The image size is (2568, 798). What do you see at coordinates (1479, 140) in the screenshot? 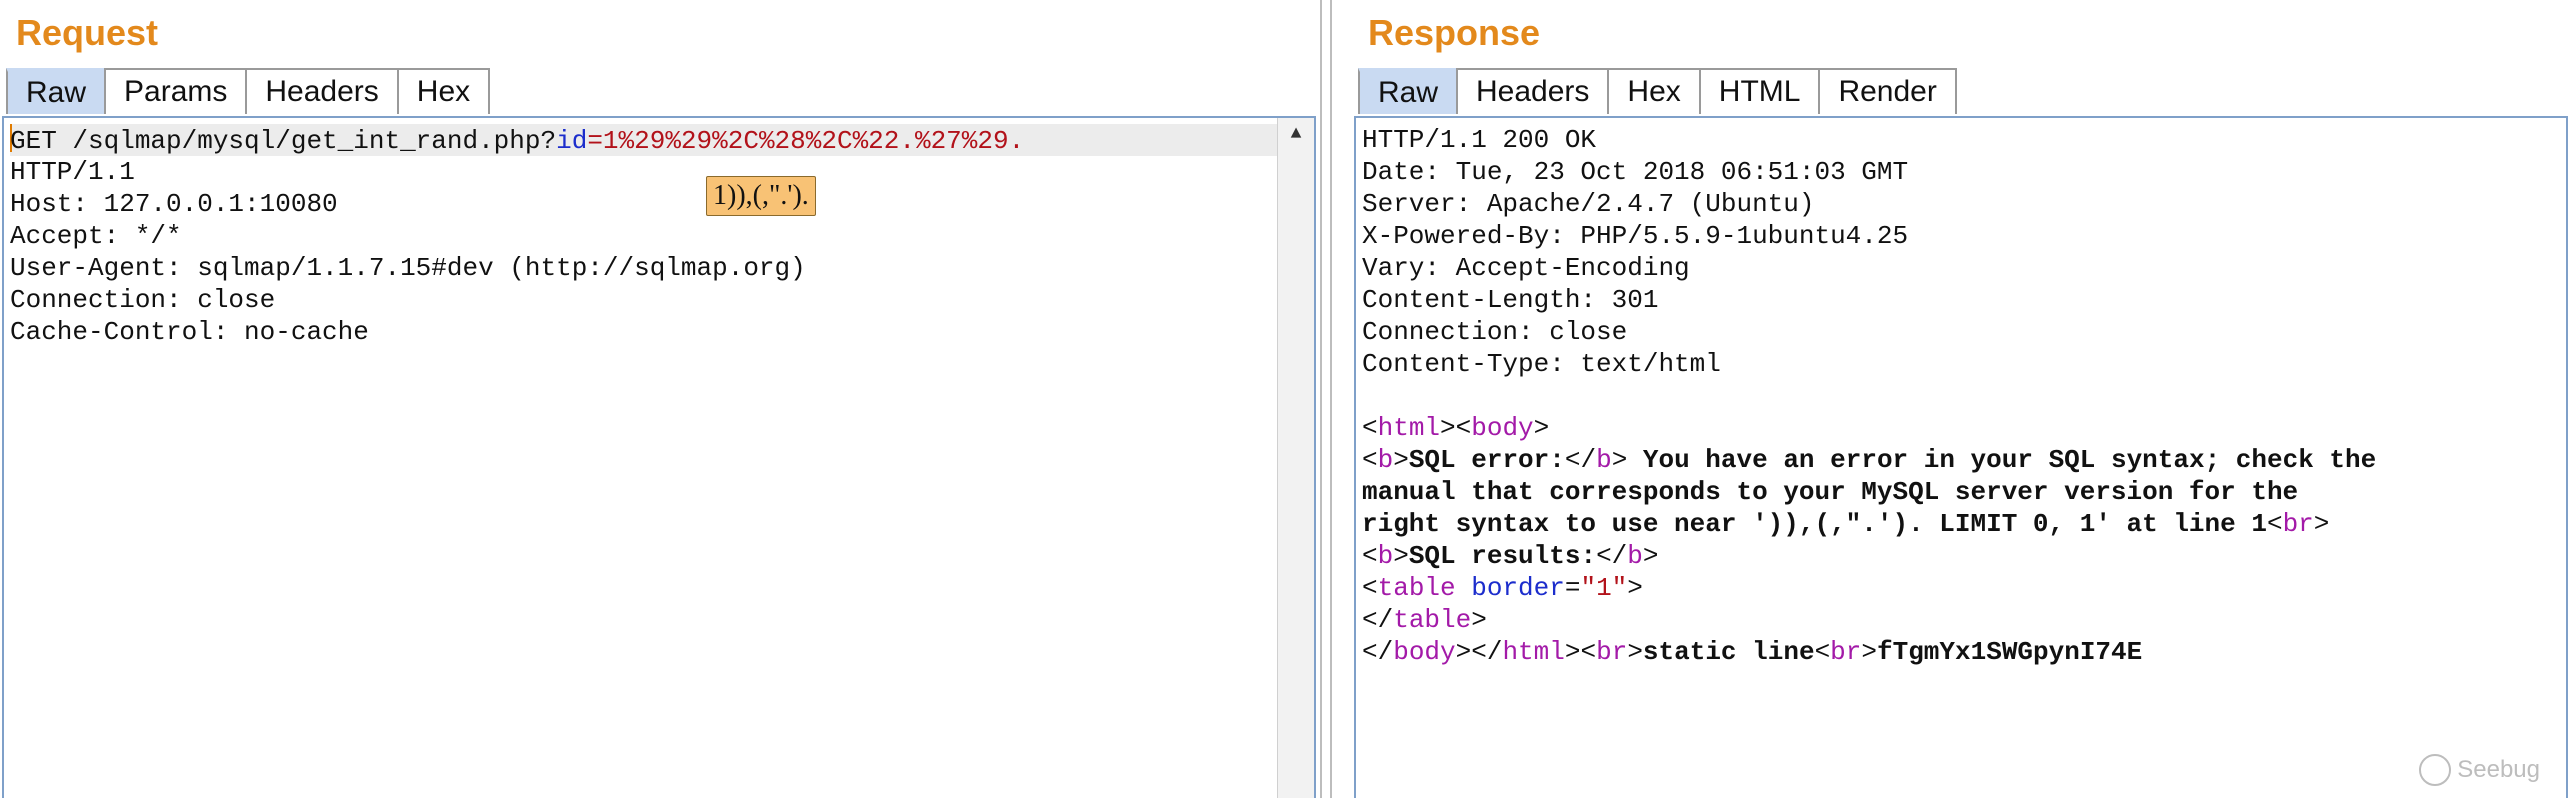
I see `response-header-line: HTTP/1.1 200 OK` at bounding box center [1479, 140].